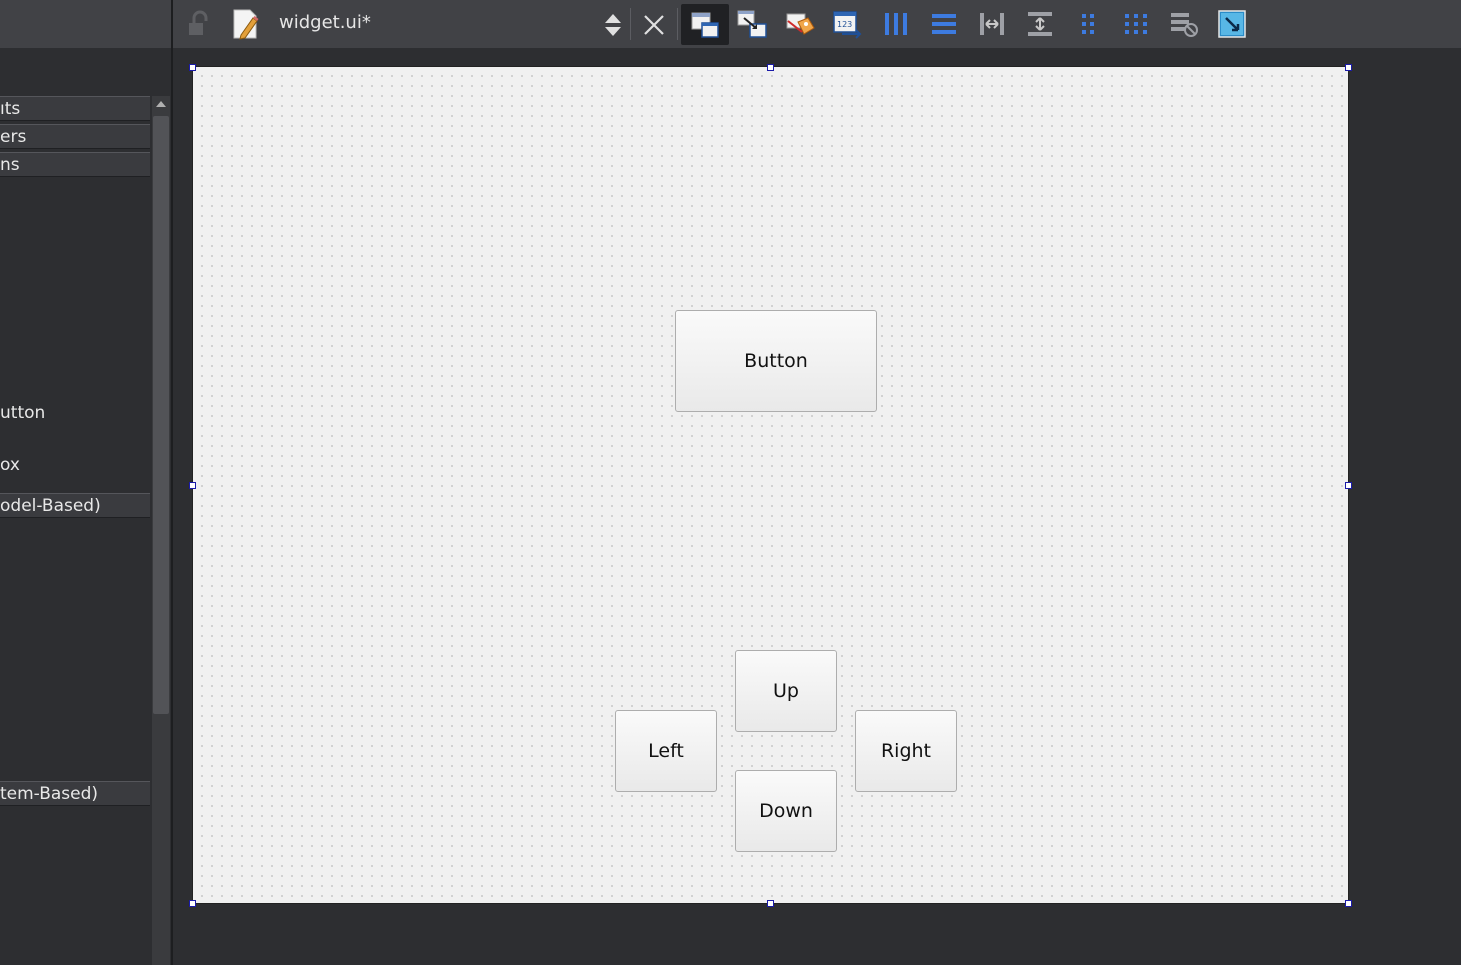 This screenshot has width=1461, height=965. Describe the element at coordinates (906, 751) in the screenshot. I see `right-button: Right` at that location.